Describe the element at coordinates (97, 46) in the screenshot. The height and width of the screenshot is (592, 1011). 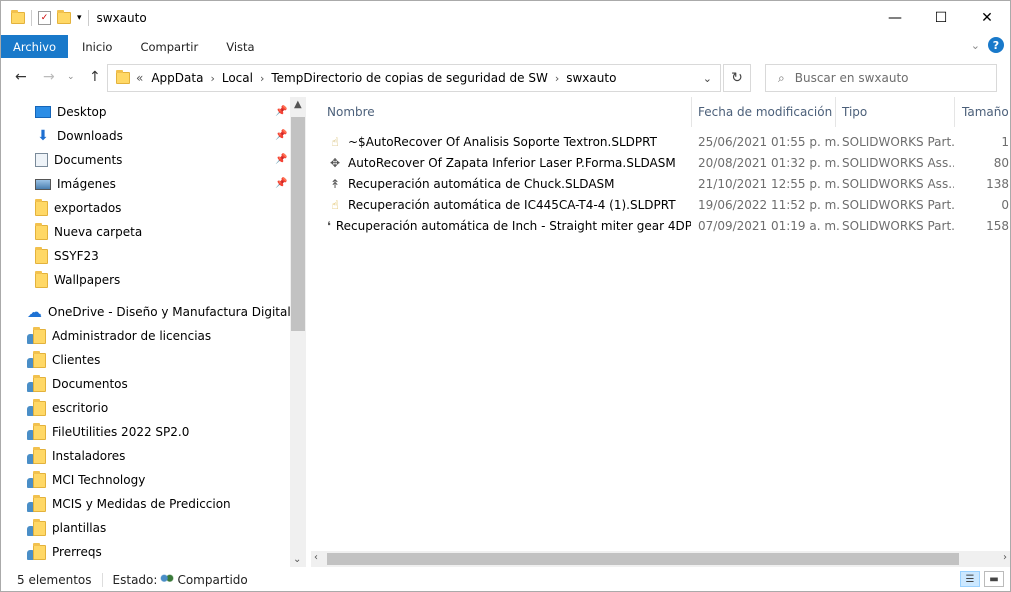
I see `tab-inicio: Inicio` at that location.